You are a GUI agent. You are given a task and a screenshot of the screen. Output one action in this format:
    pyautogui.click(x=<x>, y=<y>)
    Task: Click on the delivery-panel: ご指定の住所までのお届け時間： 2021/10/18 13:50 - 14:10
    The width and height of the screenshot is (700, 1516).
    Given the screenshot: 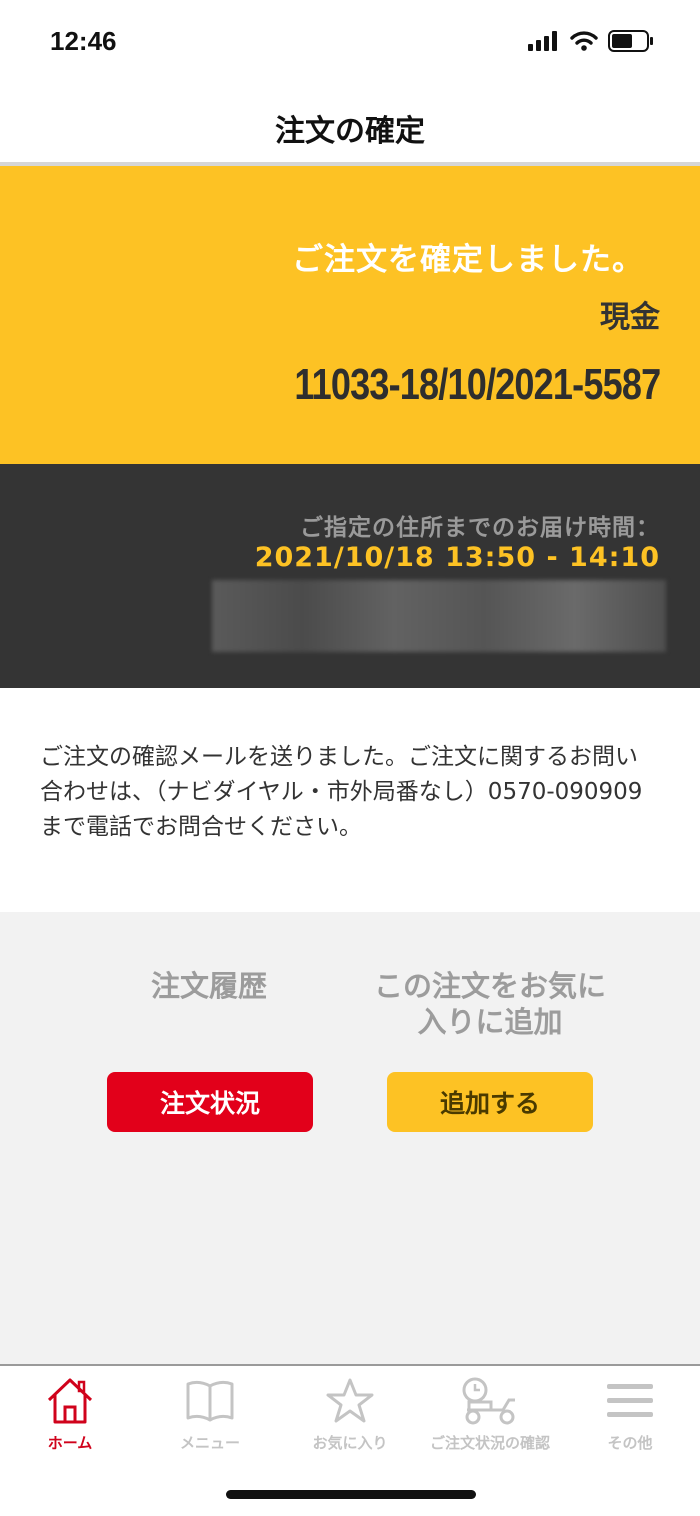 What is the action you would take?
    pyautogui.click(x=350, y=576)
    